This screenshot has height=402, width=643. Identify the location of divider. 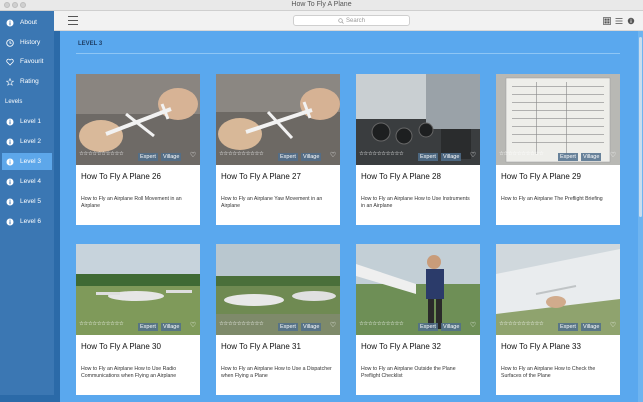
(348, 53).